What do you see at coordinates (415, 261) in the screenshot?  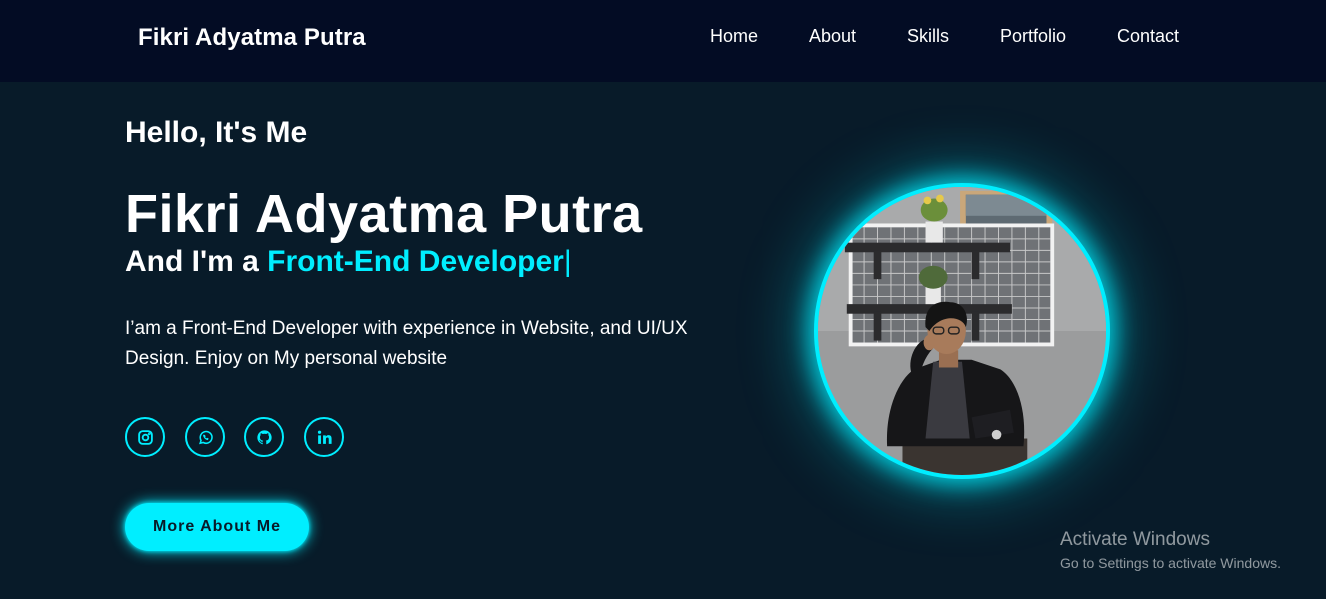 I see `role-text: Front-End Developer` at bounding box center [415, 261].